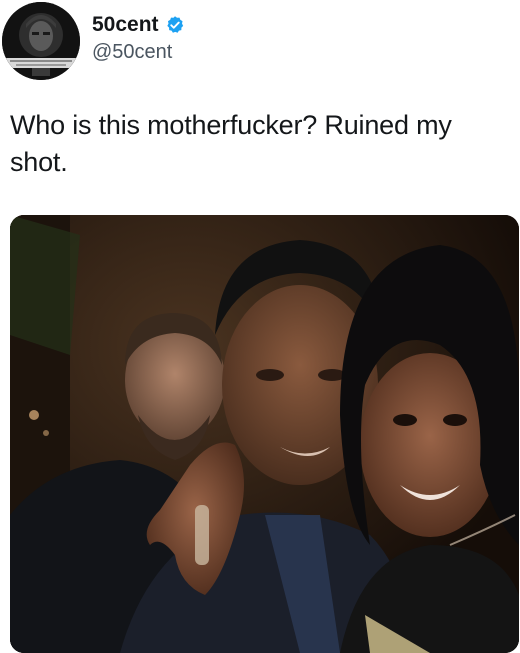  I want to click on avatar-image, so click(41, 41).